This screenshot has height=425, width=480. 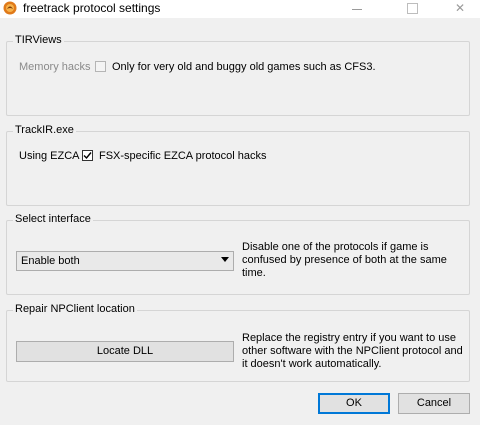 I want to click on using-ezca-label: Using EZCA, so click(x=49, y=156).